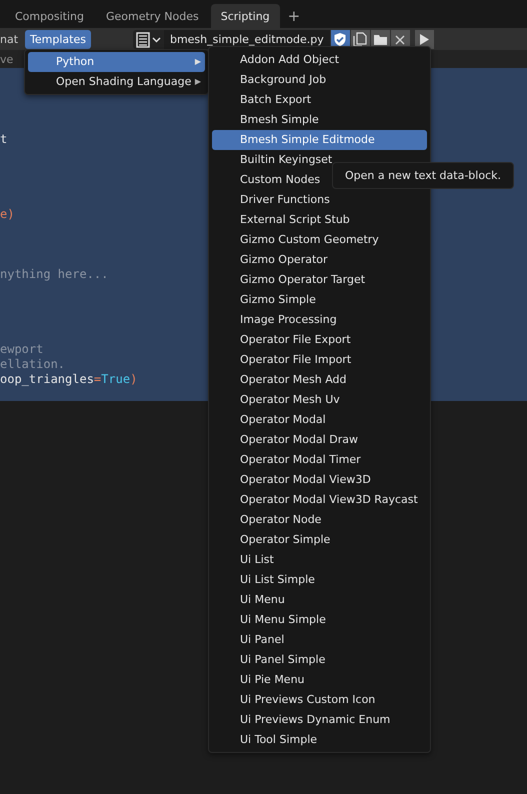  What do you see at coordinates (69, 379) in the screenshot?
I see `code-line: oop_triangles=True)` at bounding box center [69, 379].